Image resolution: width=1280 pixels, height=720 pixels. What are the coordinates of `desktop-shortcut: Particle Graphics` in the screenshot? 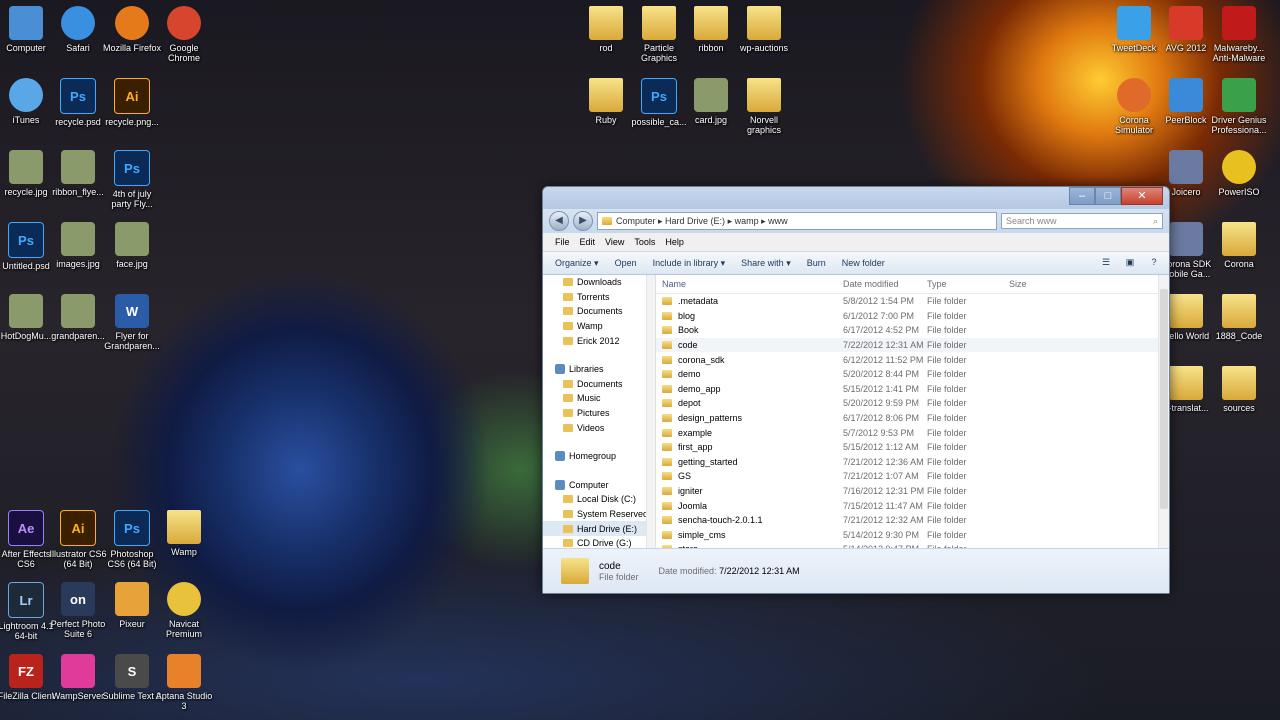 It's located at (659, 34).